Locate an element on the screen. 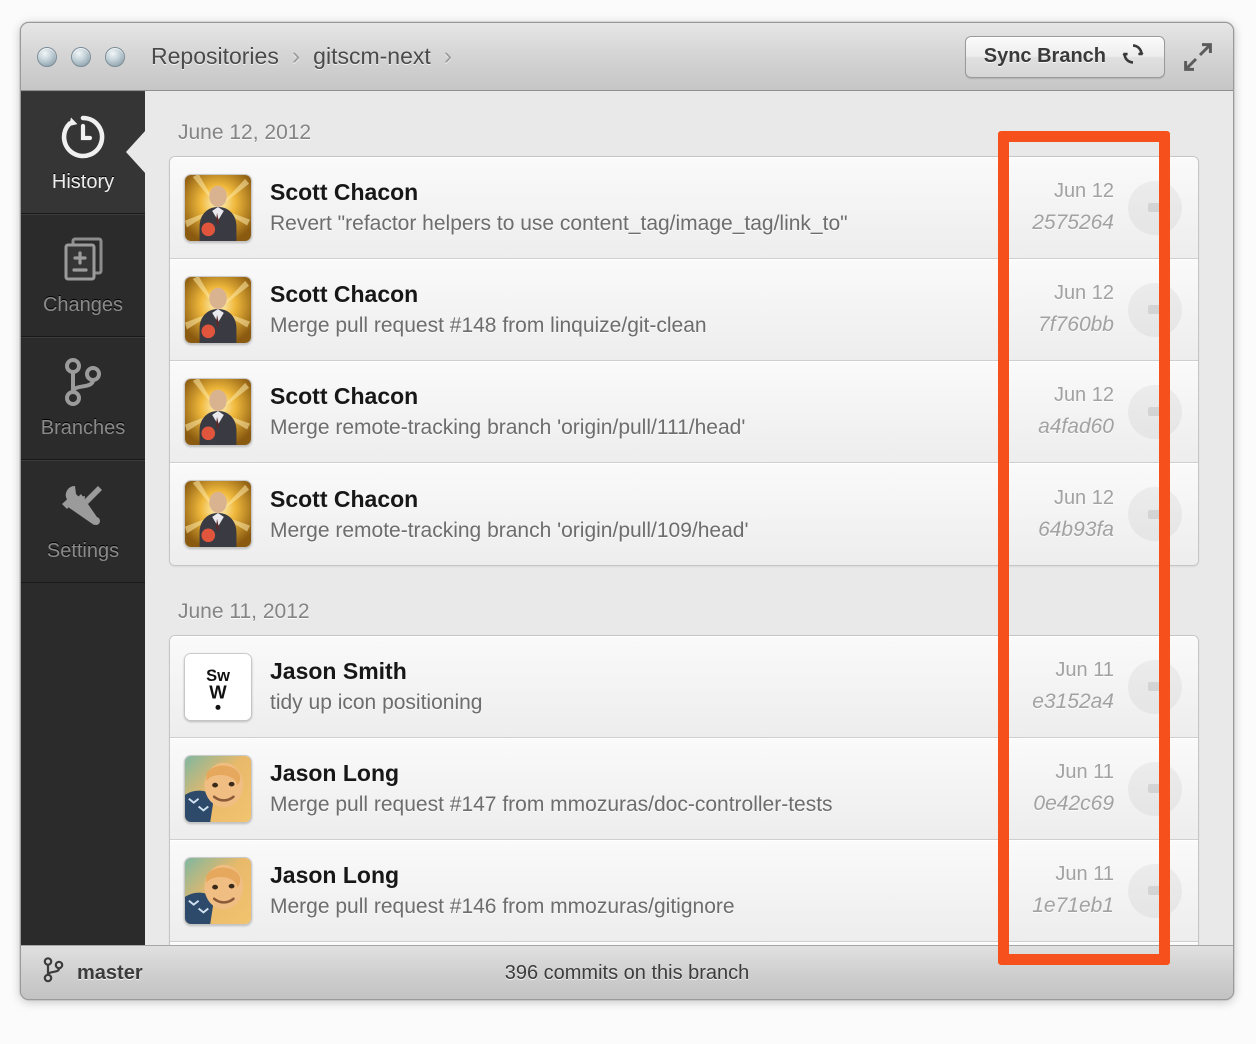 Image resolution: width=1256 pixels, height=1044 pixels. minimize-button is located at coordinates (81, 56).